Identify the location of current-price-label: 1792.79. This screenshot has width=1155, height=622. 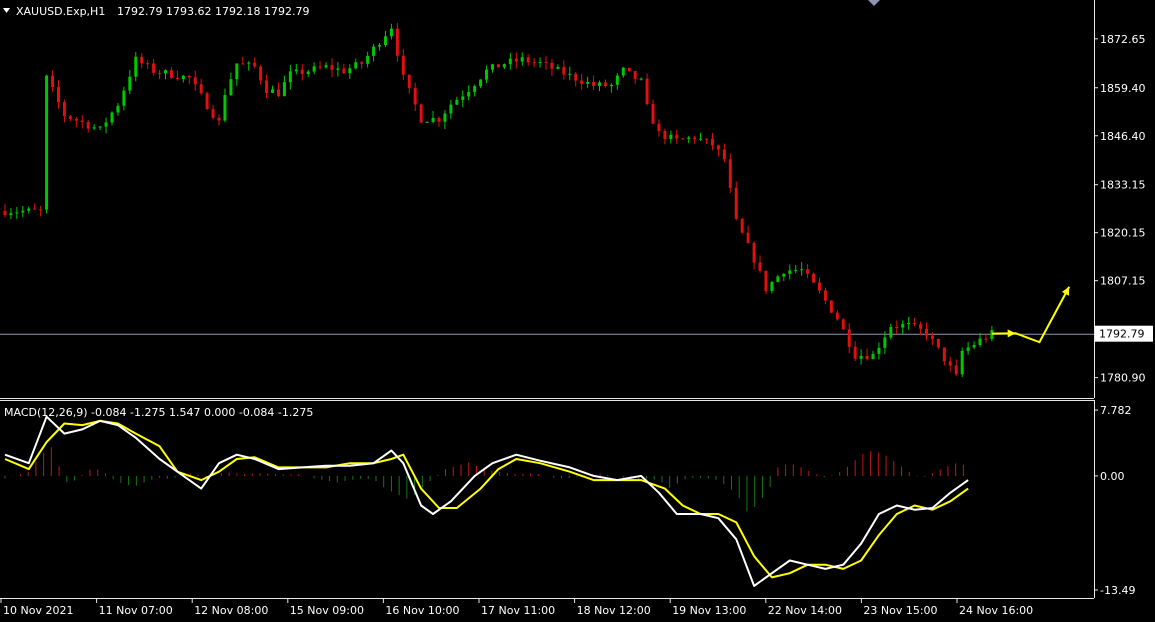
(1122, 334).